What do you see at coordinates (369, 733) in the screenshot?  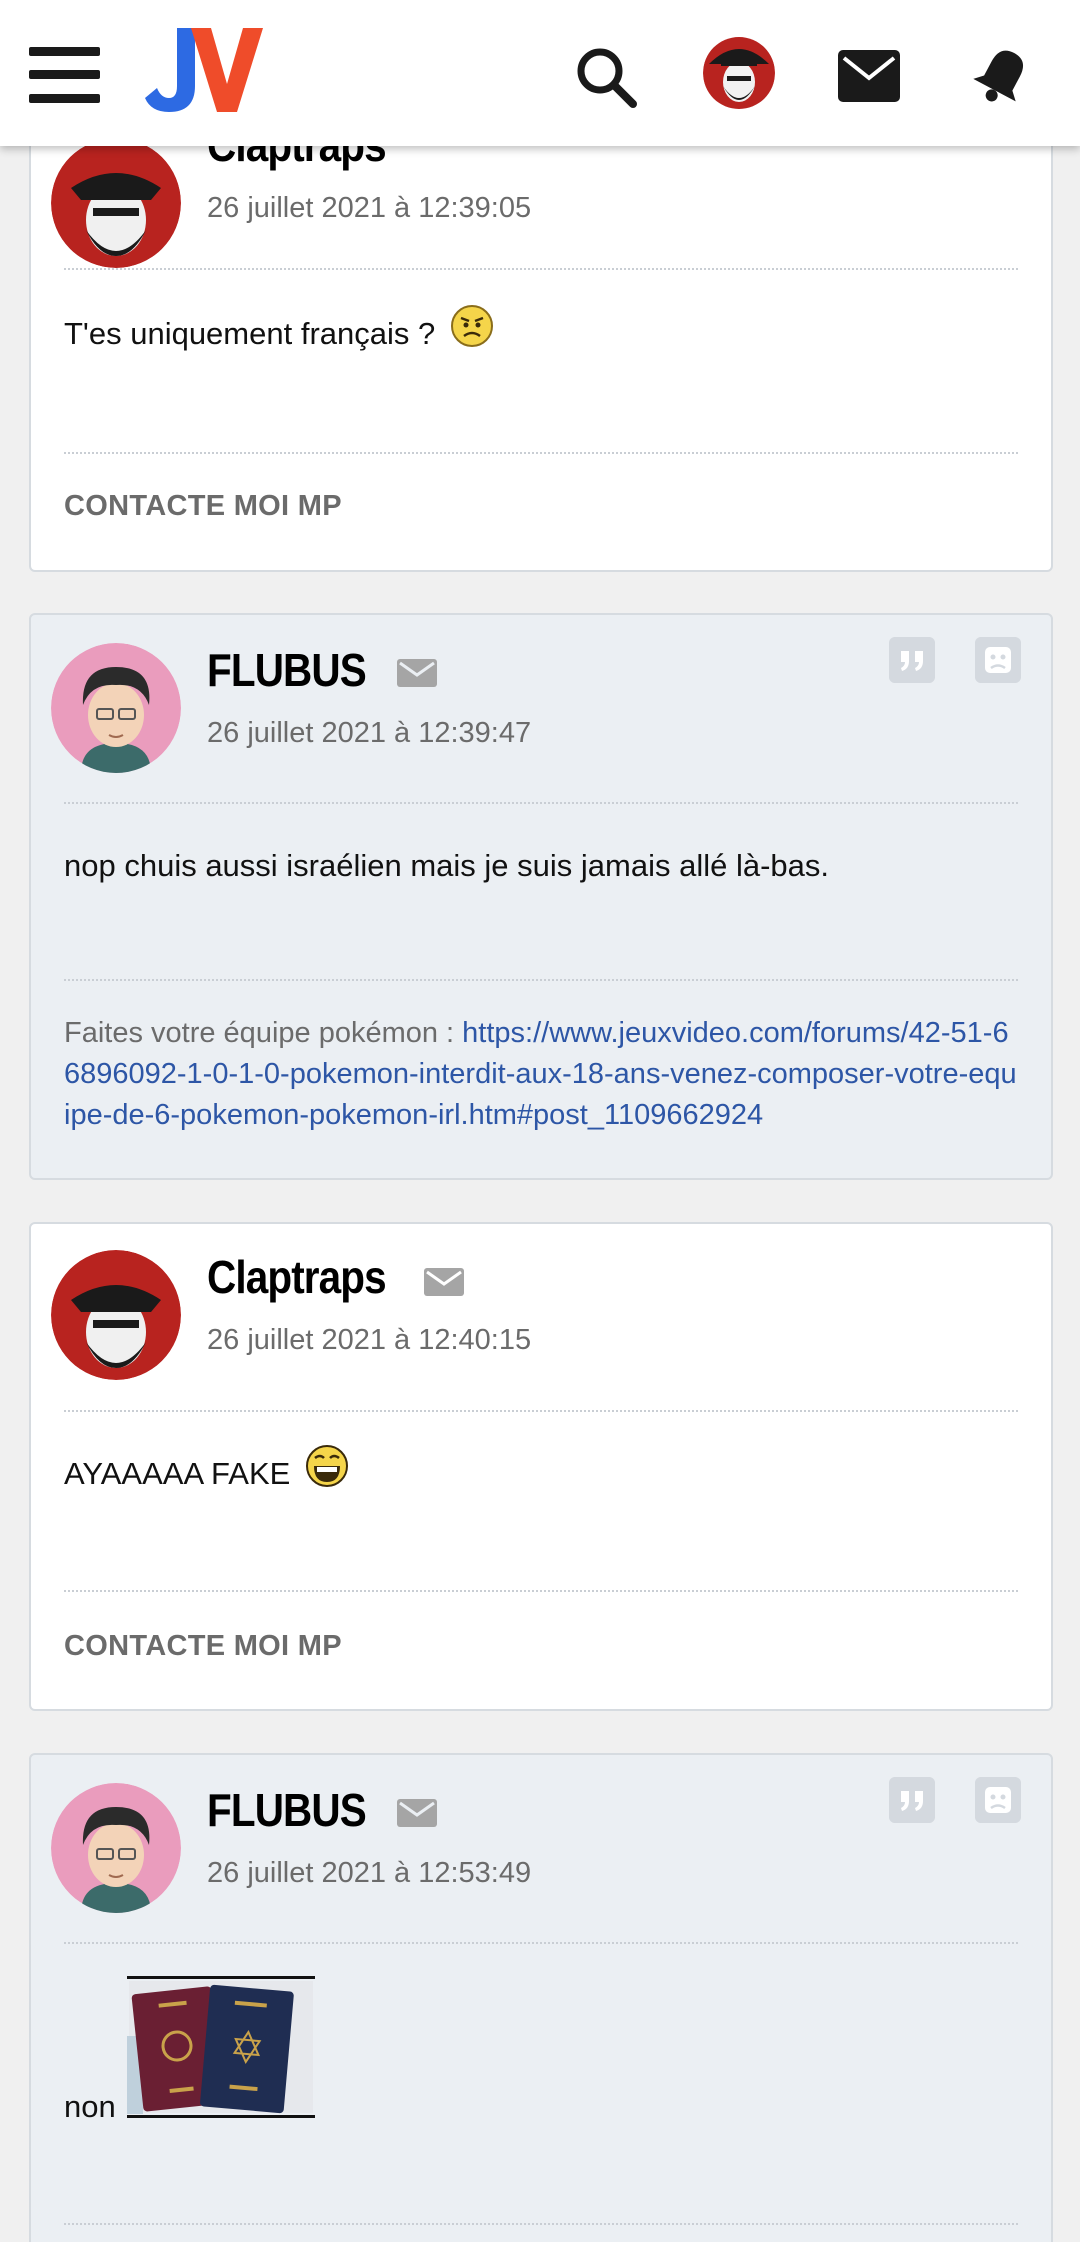 I see `post-date: 26 juillet 2021 à 12:39:47` at bounding box center [369, 733].